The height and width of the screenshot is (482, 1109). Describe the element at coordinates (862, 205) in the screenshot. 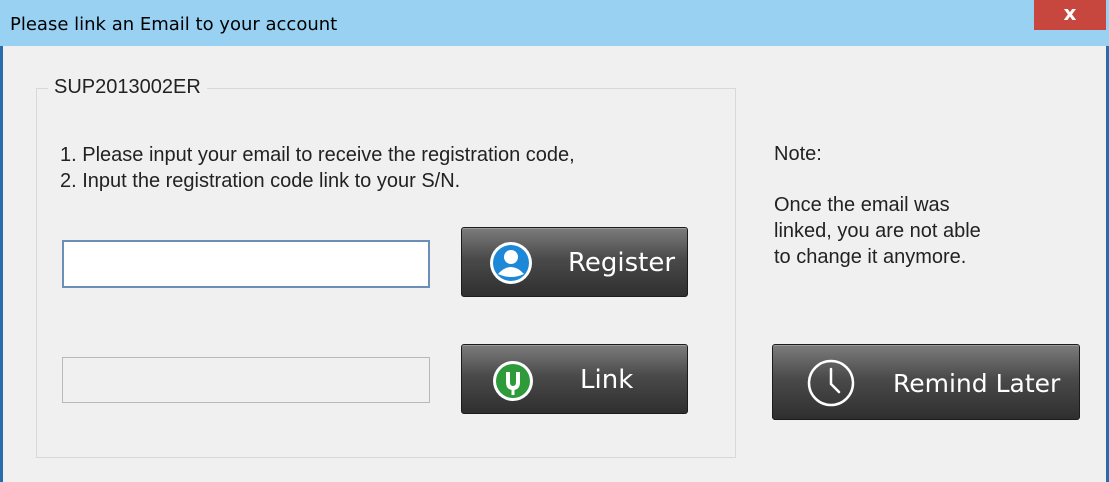

I see `note-line: Once the email was` at that location.